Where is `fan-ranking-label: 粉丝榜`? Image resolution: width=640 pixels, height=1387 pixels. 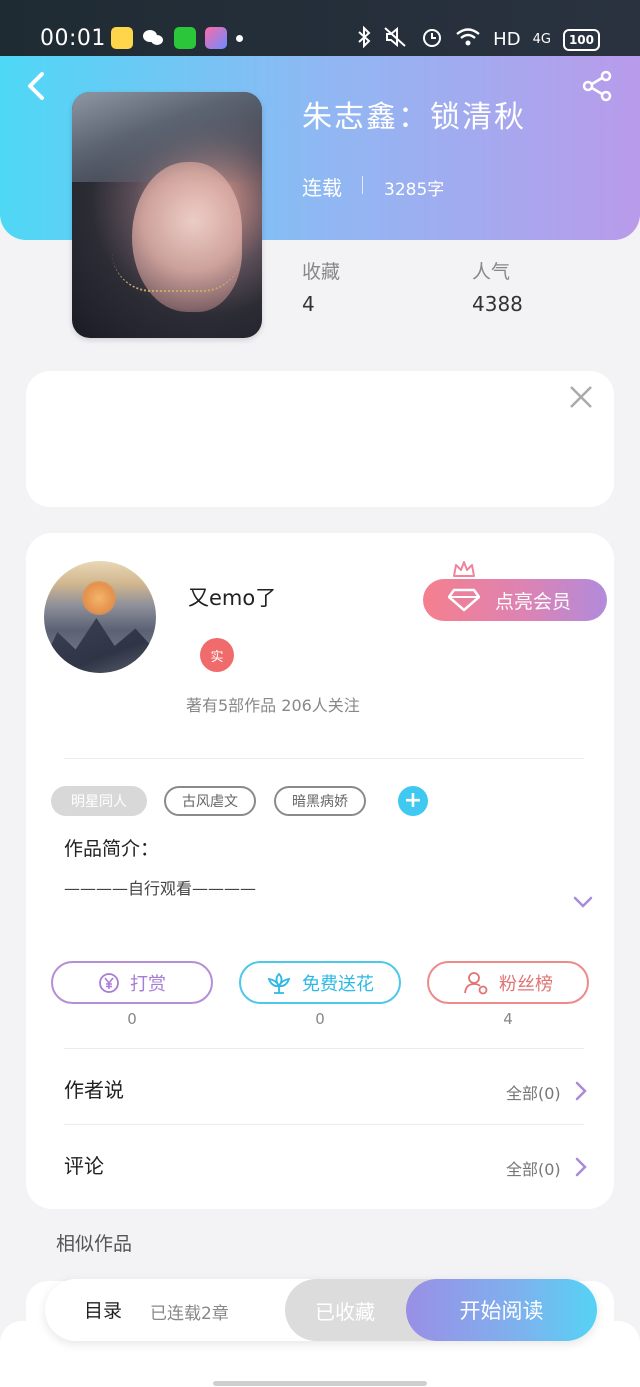 fan-ranking-label: 粉丝榜 is located at coordinates (526, 984).